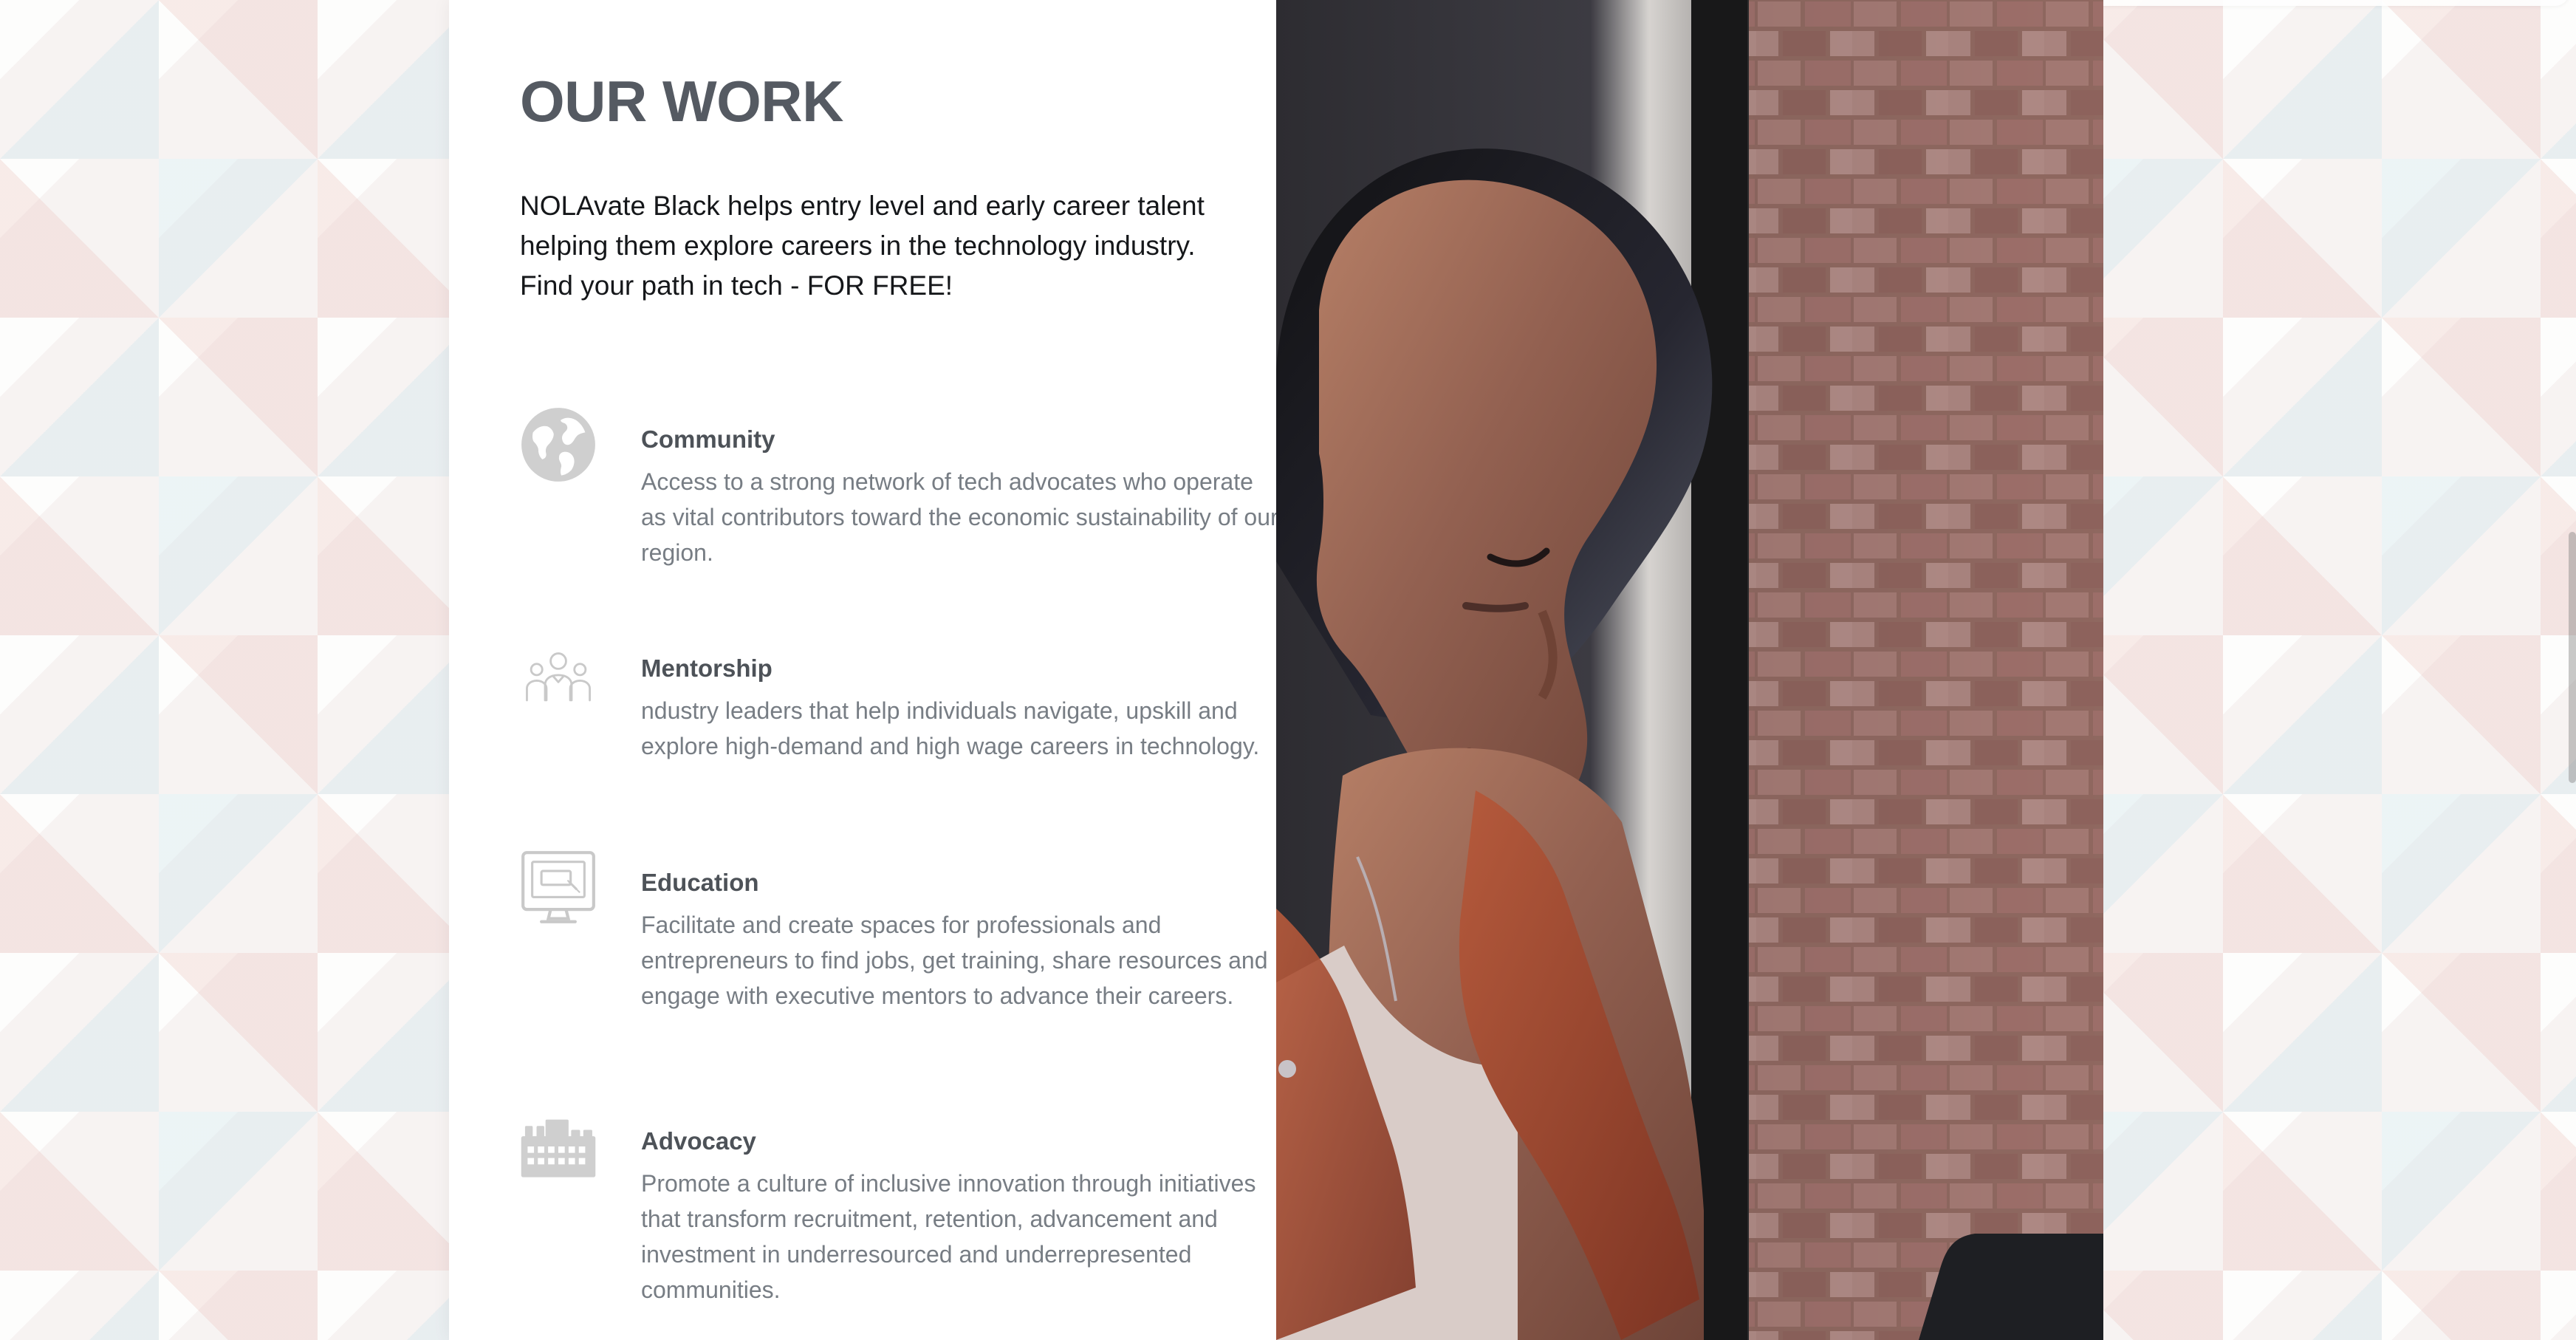 Image resolution: width=2576 pixels, height=1340 pixels. Describe the element at coordinates (558, 444) in the screenshot. I see `globe-icon` at that location.